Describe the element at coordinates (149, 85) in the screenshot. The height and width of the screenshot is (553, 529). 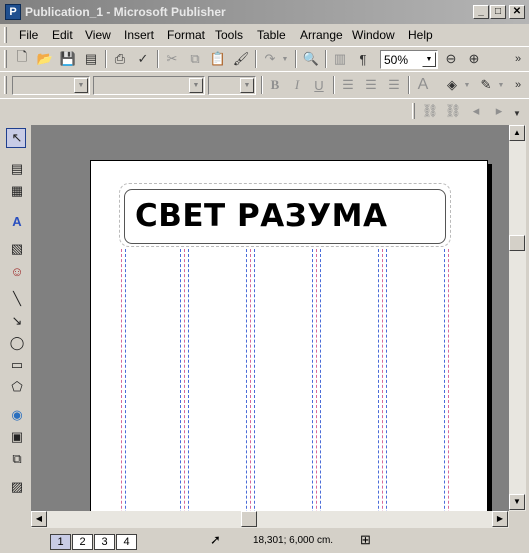
I see `font-select: ▼` at that location.